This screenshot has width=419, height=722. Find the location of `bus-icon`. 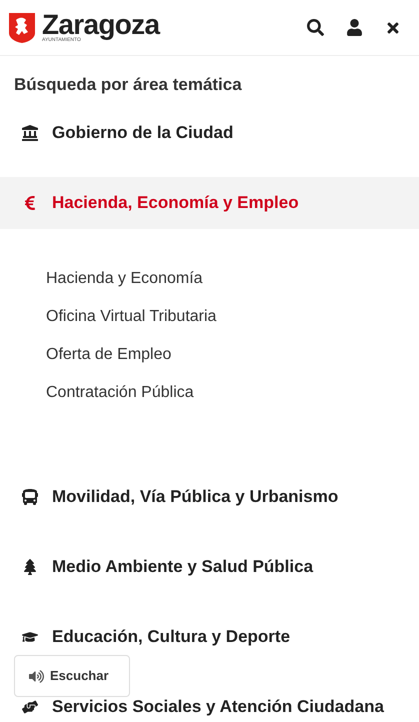

bus-icon is located at coordinates (30, 496).